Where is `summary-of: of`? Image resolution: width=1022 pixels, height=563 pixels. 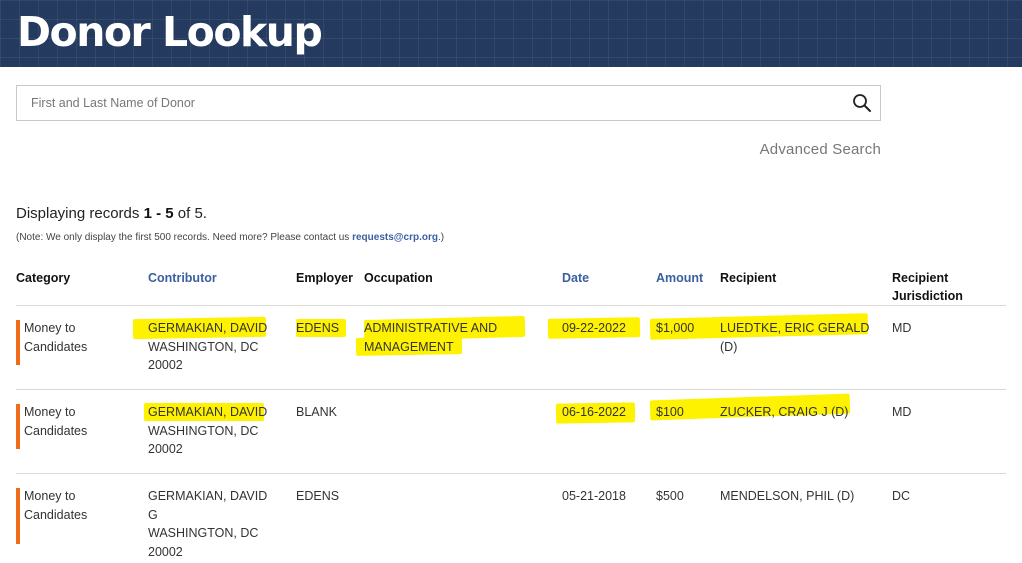
summary-of: of is located at coordinates (184, 213).